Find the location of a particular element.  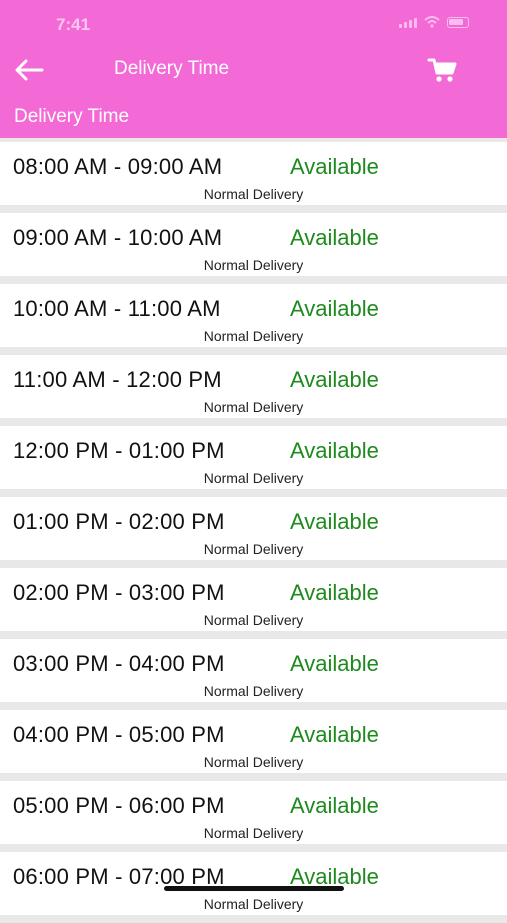

slot-time: 10:00 AM - 11:00 AM is located at coordinates (117, 308).